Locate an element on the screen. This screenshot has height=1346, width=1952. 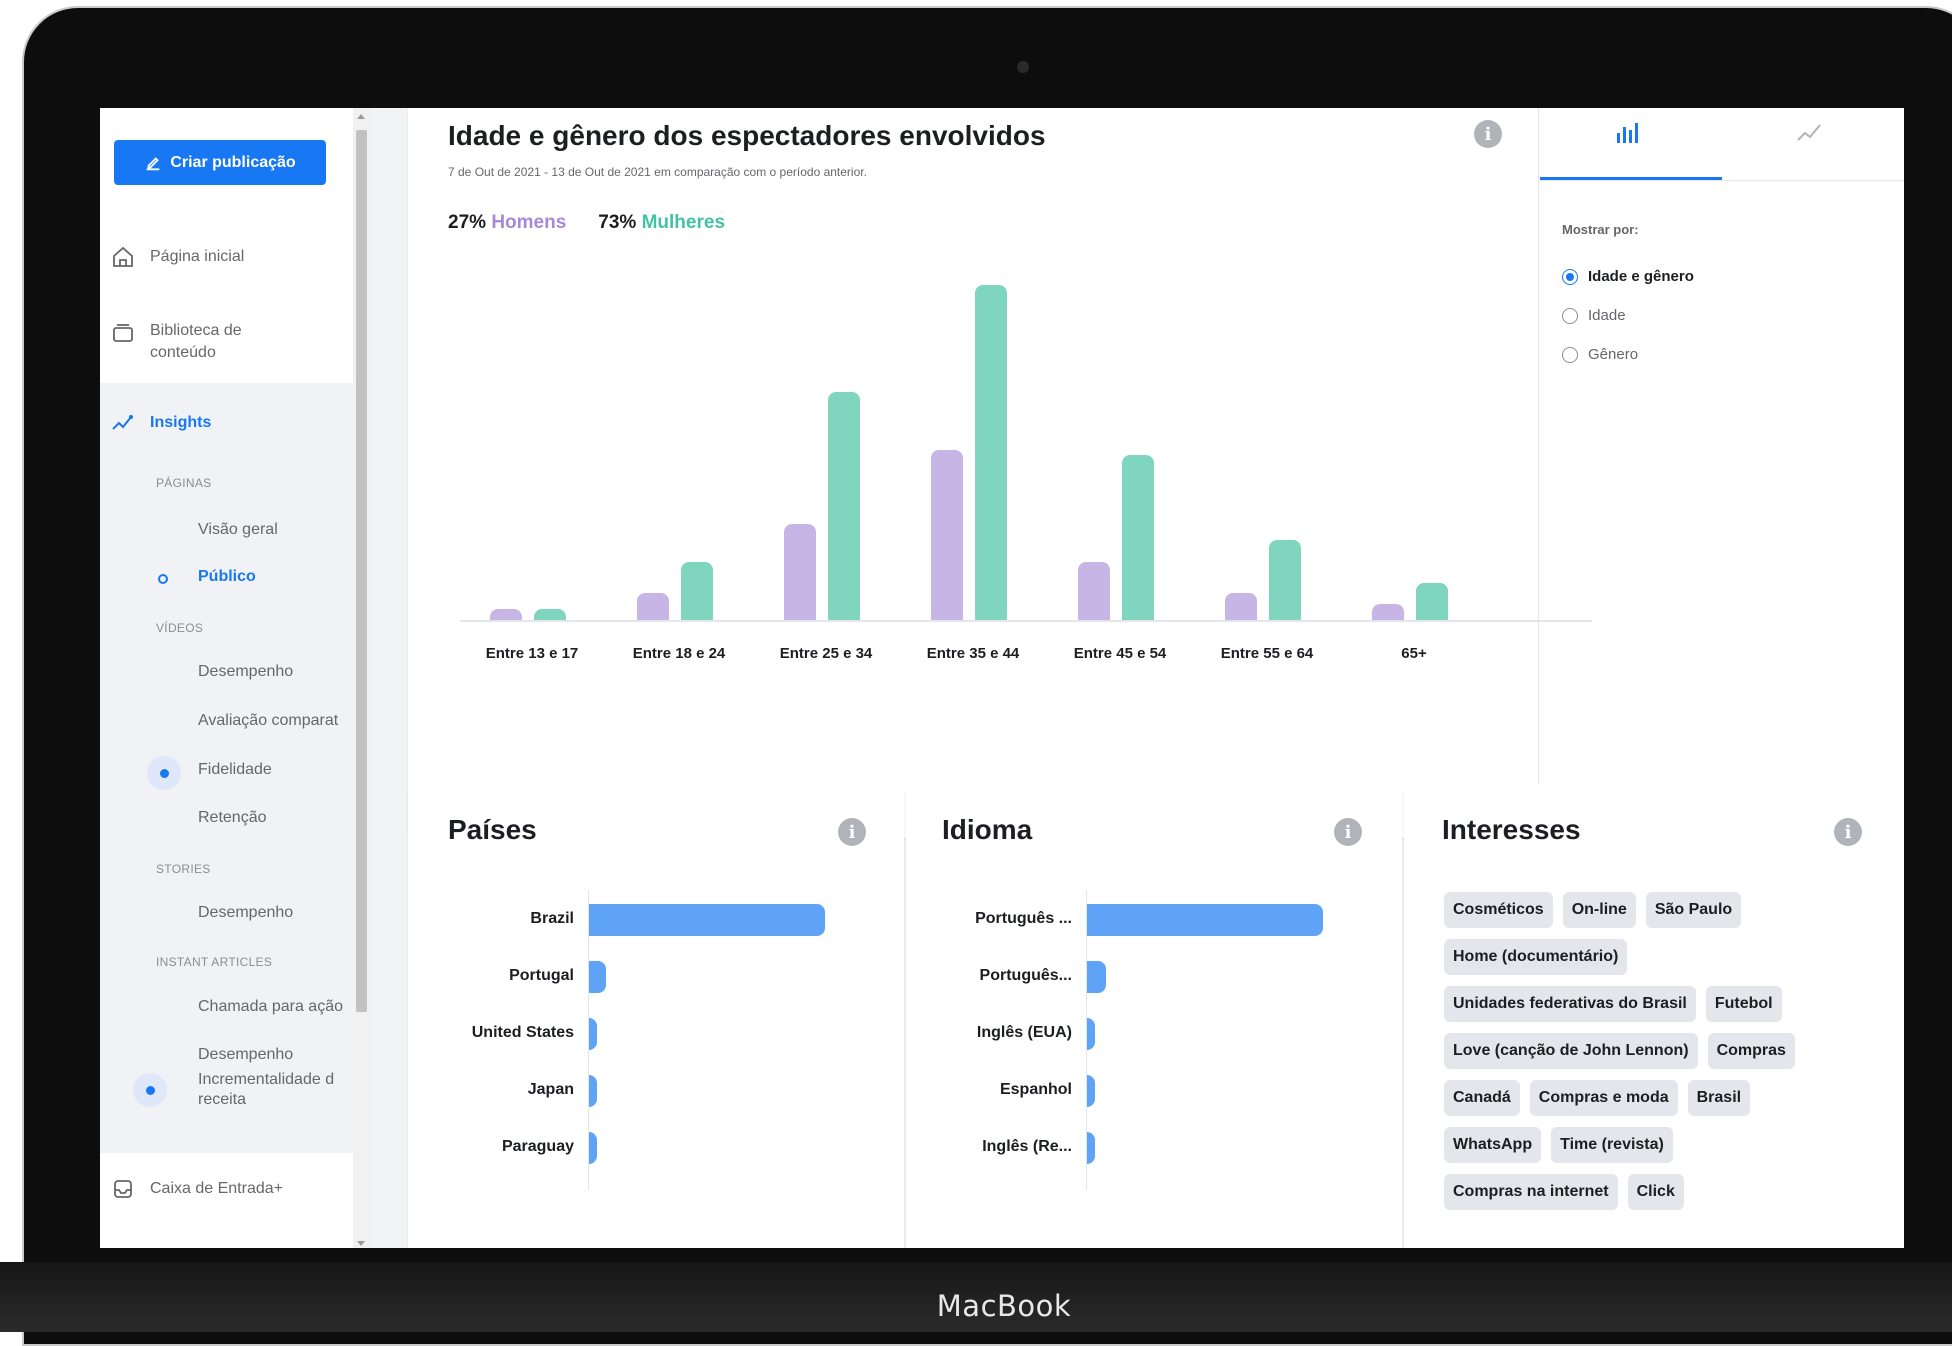
device-brand-label: MacBook is located at coordinates (1004, 1306).